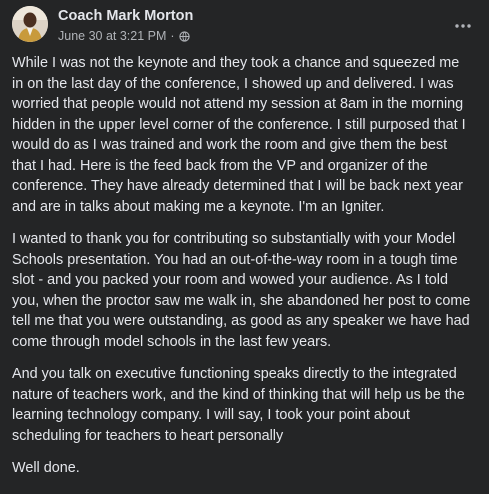 Image resolution: width=489 pixels, height=494 pixels. I want to click on post-meta: June 30 at 3:21 PM ·, so click(124, 36).